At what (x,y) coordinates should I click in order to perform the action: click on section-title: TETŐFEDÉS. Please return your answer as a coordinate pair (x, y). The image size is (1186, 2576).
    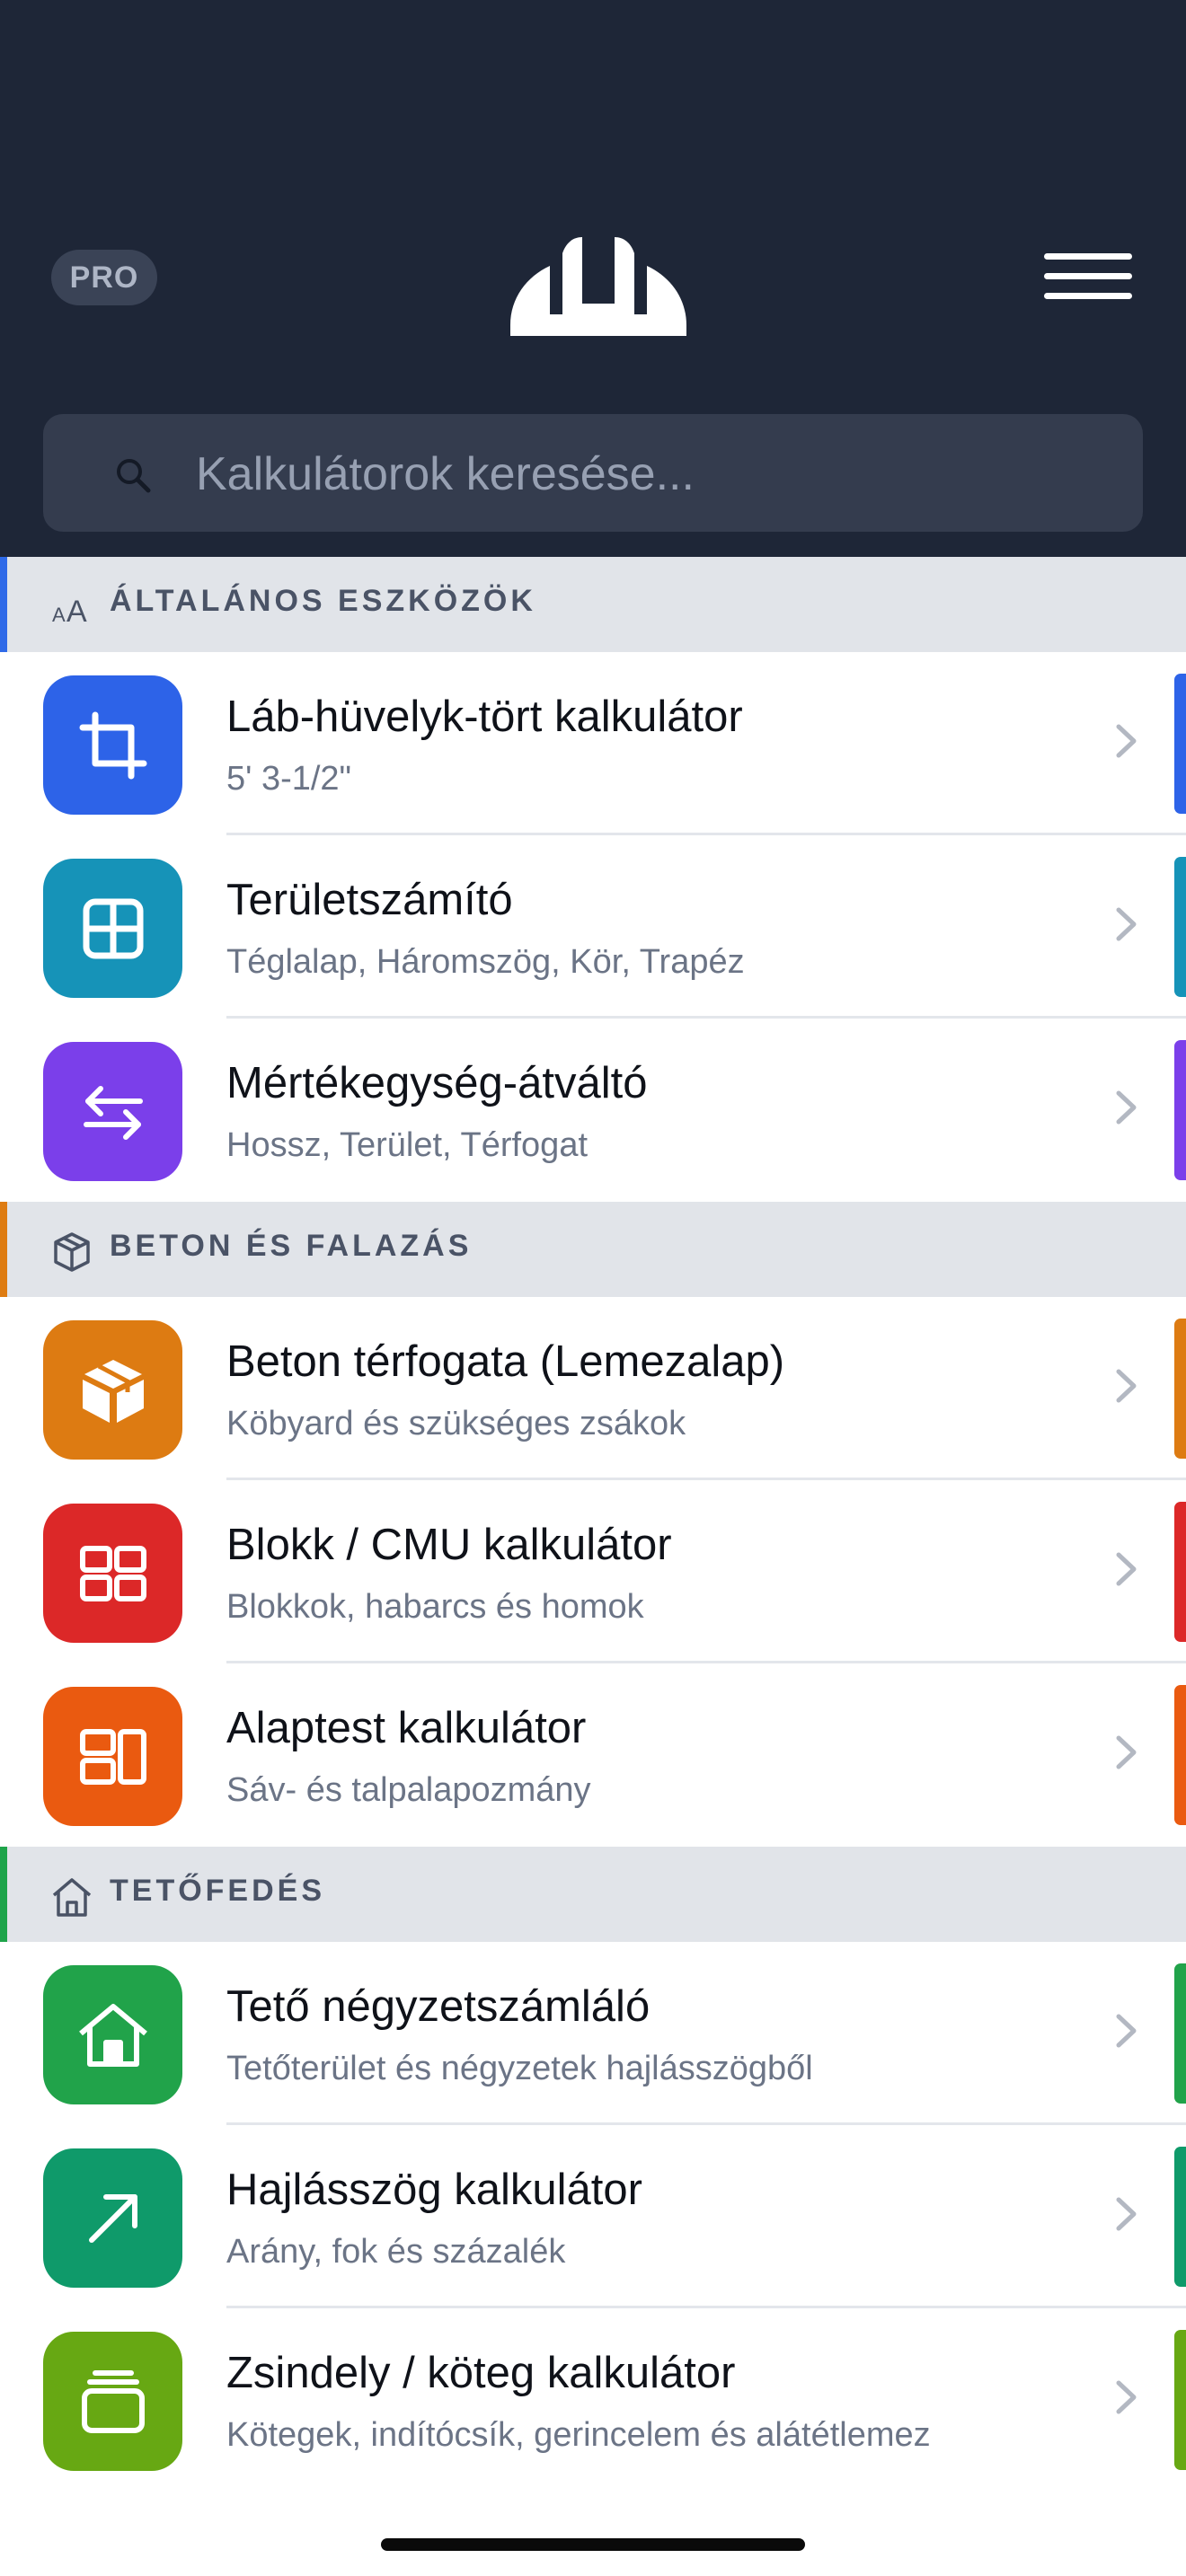
    Looking at the image, I should click on (218, 1891).